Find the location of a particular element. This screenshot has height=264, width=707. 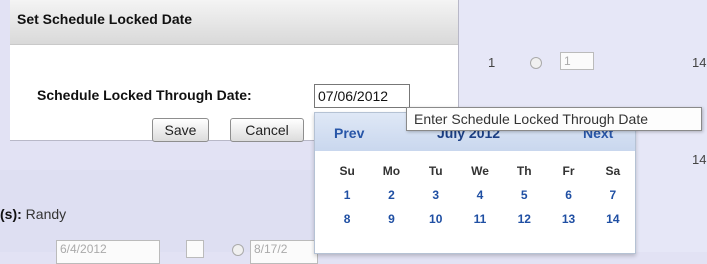

cancel-button: Cancel is located at coordinates (267, 130).